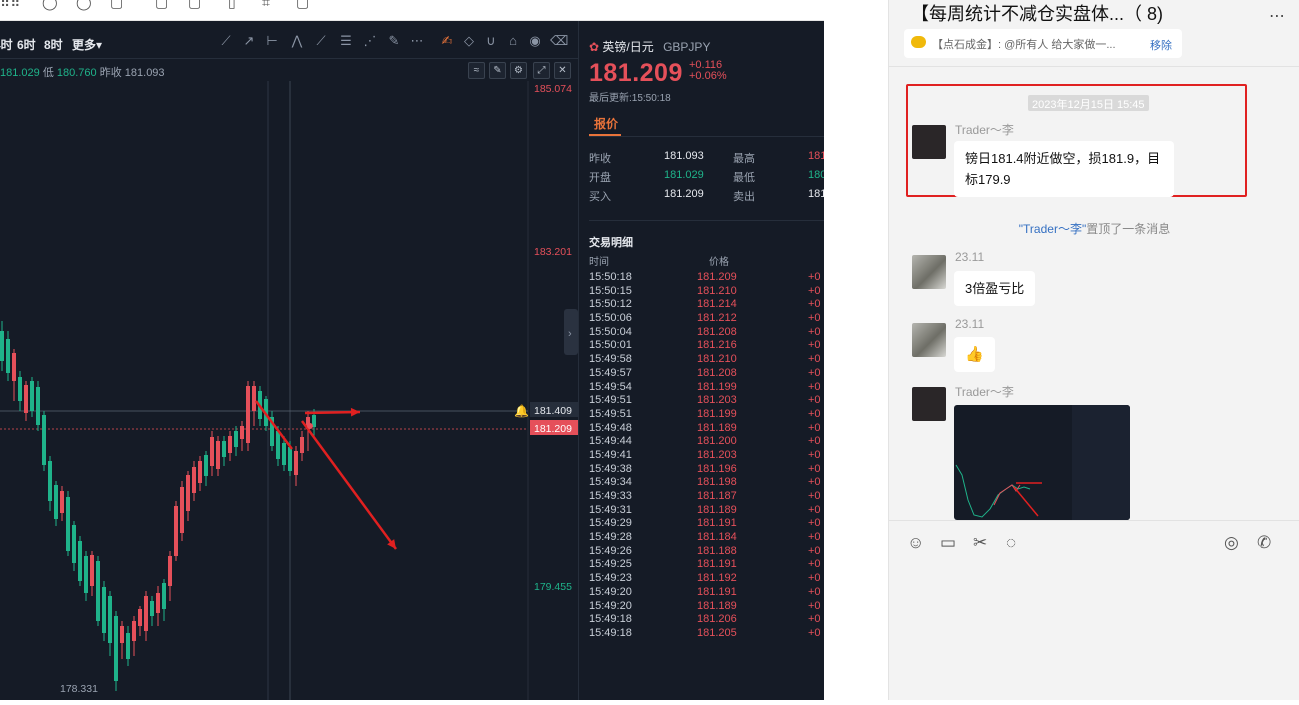  I want to click on doc-icon: ▢, so click(302, 5).